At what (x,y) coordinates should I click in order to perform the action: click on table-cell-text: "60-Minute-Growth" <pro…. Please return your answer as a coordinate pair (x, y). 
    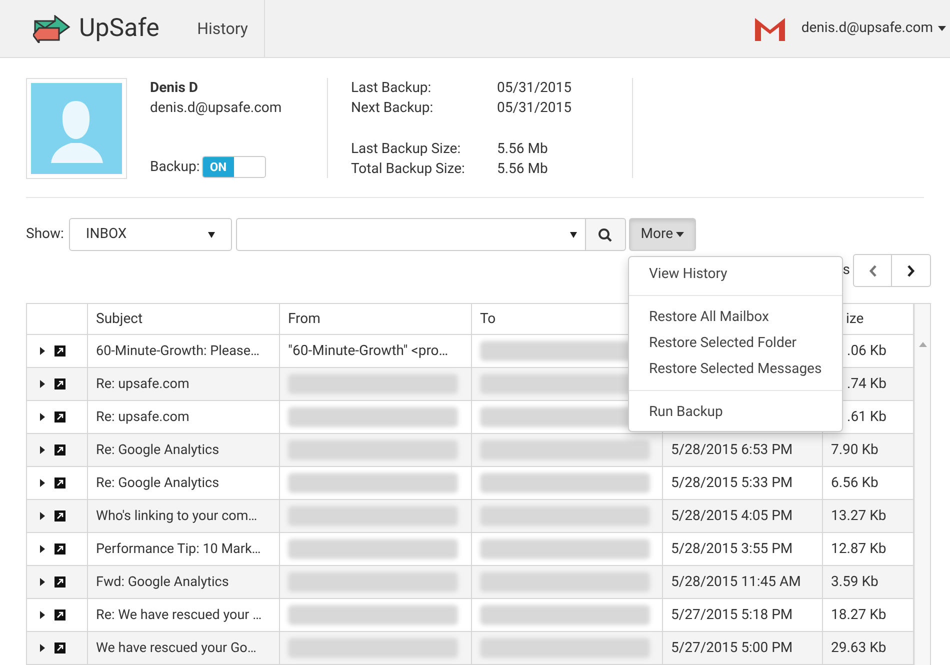
    Looking at the image, I should click on (368, 351).